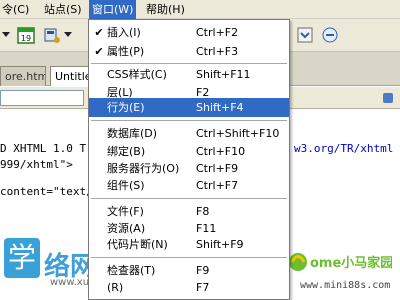 The width and height of the screenshot is (400, 300). I want to click on menu-item-css-styles: CSS样式(C) Shift+F11, so click(189, 74).